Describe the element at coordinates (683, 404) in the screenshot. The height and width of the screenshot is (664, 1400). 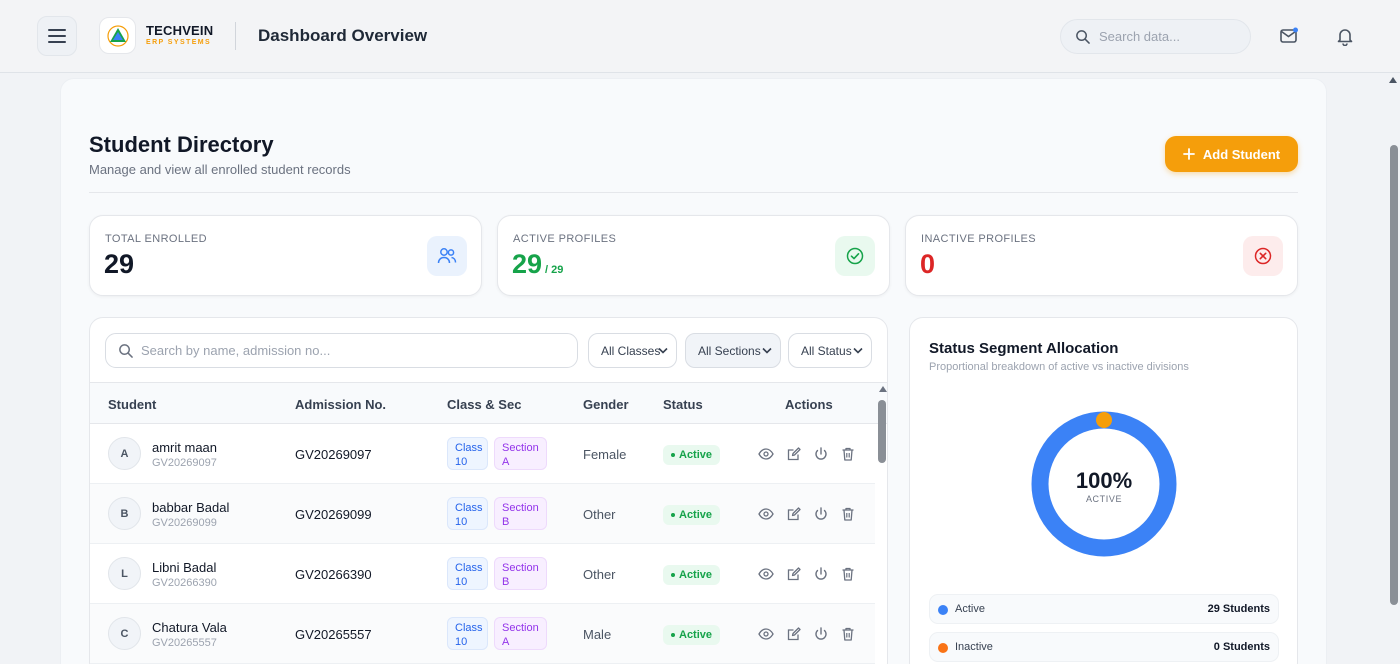
I see `column-status: Status` at that location.